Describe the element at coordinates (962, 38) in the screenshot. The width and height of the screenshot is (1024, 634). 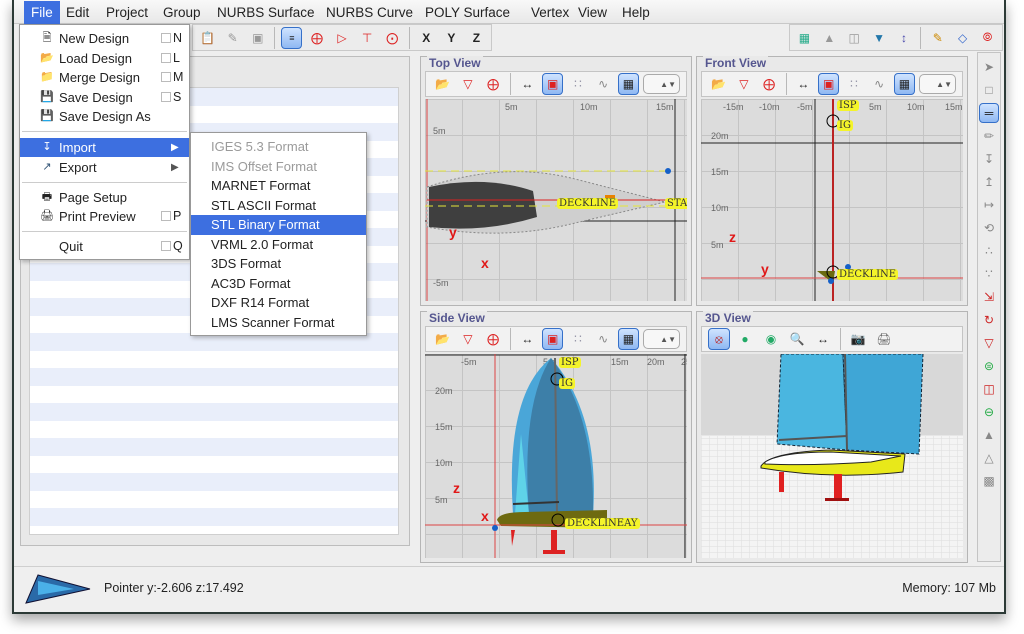
I see `eraser-icon: ◇` at that location.